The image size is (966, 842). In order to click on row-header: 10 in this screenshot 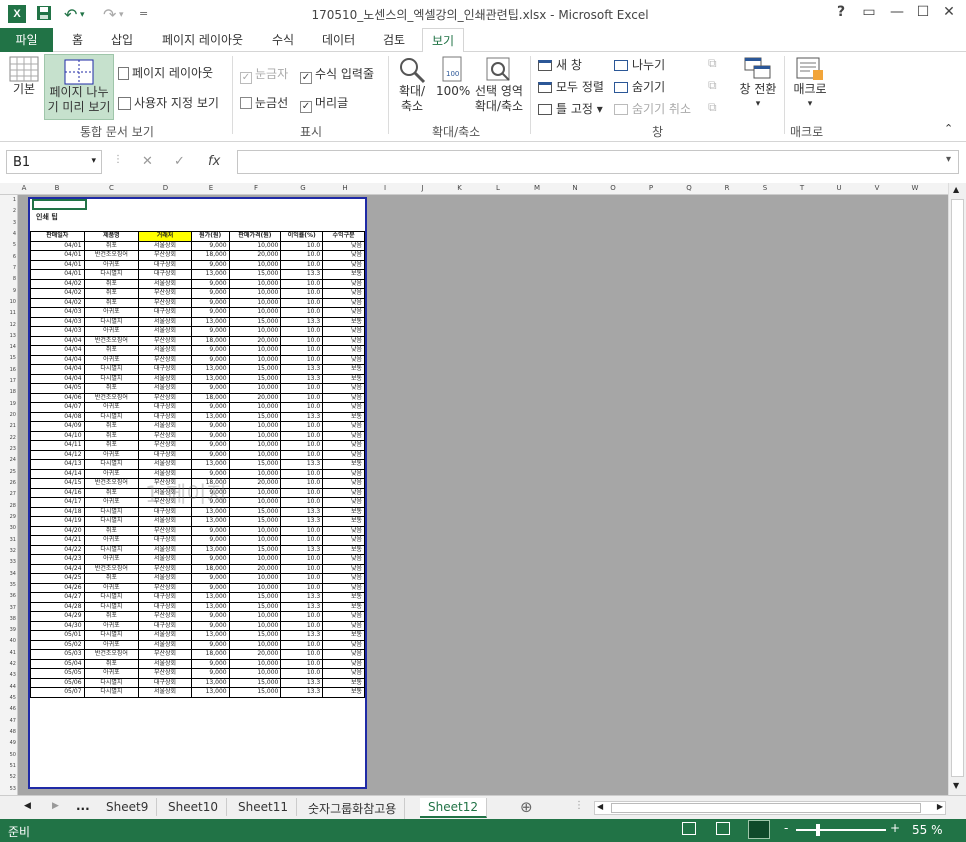, I will do `click(8, 302)`.